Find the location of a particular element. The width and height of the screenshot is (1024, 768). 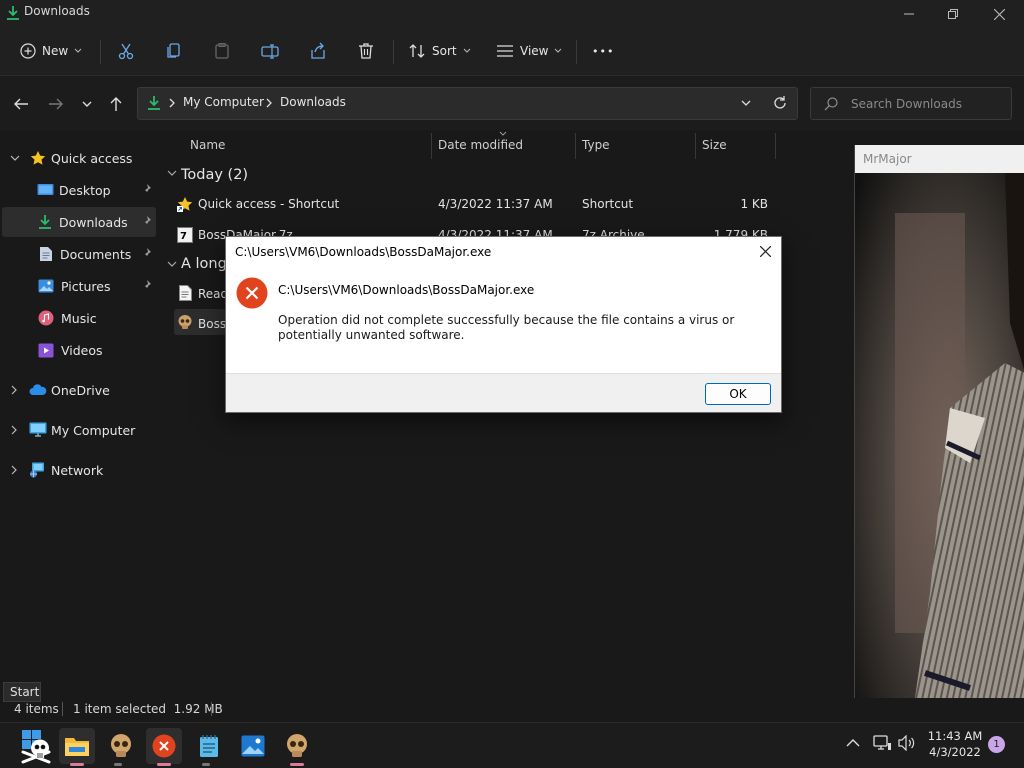

chevron-down-icon is located at coordinates (87, 104).